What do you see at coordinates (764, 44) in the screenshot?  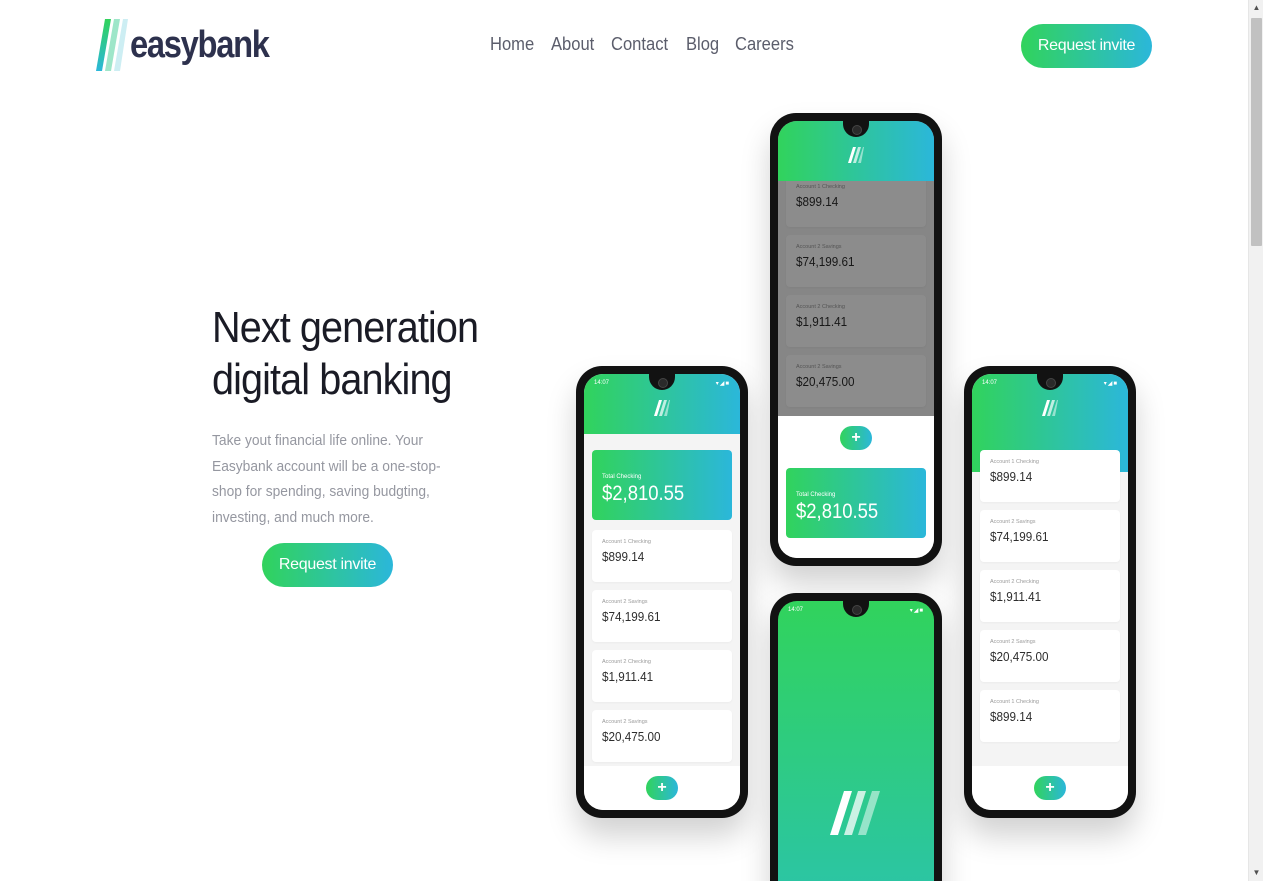 I see `nav-careers: Careers` at bounding box center [764, 44].